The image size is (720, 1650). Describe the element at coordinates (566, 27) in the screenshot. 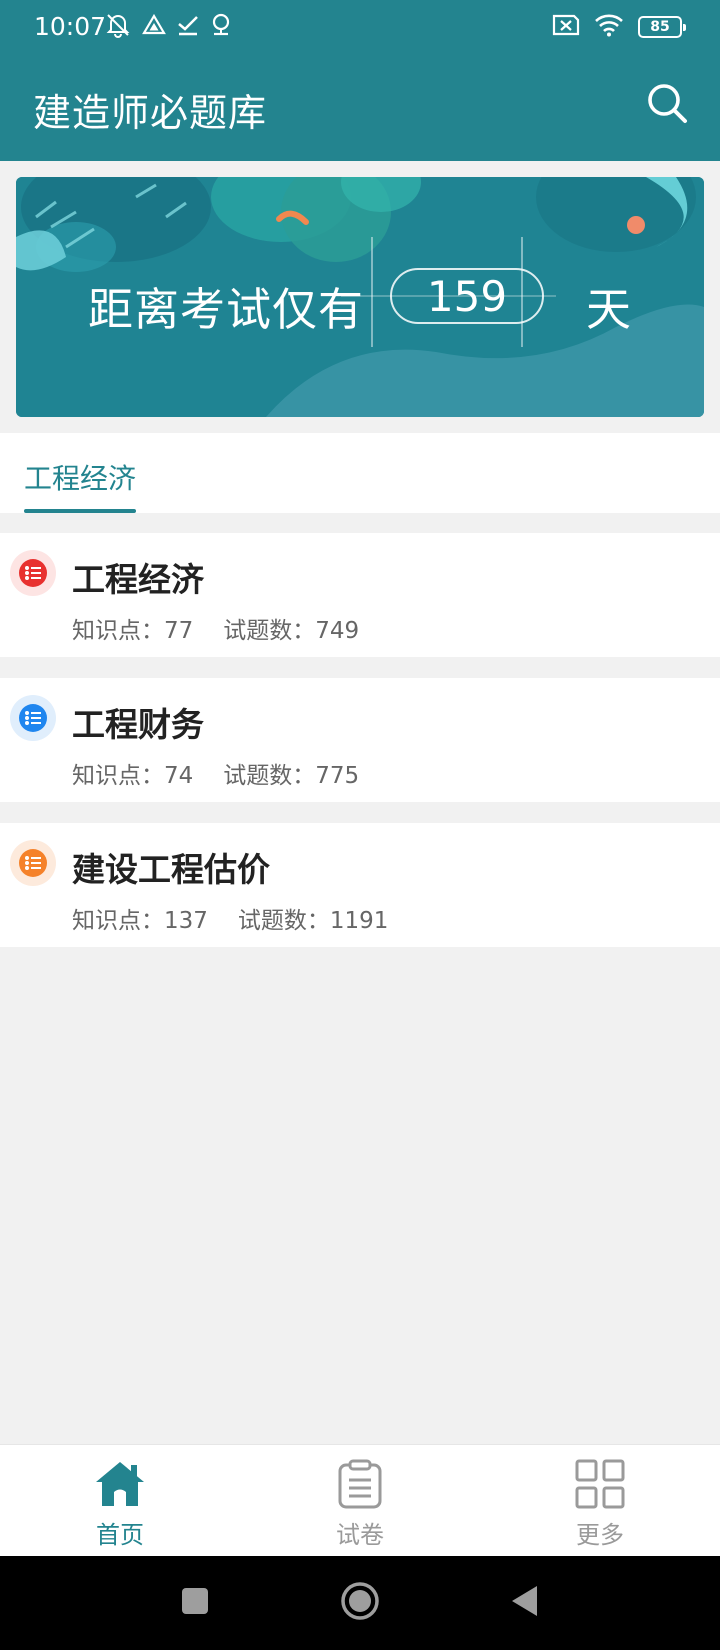

I see `sim-off-icon` at that location.